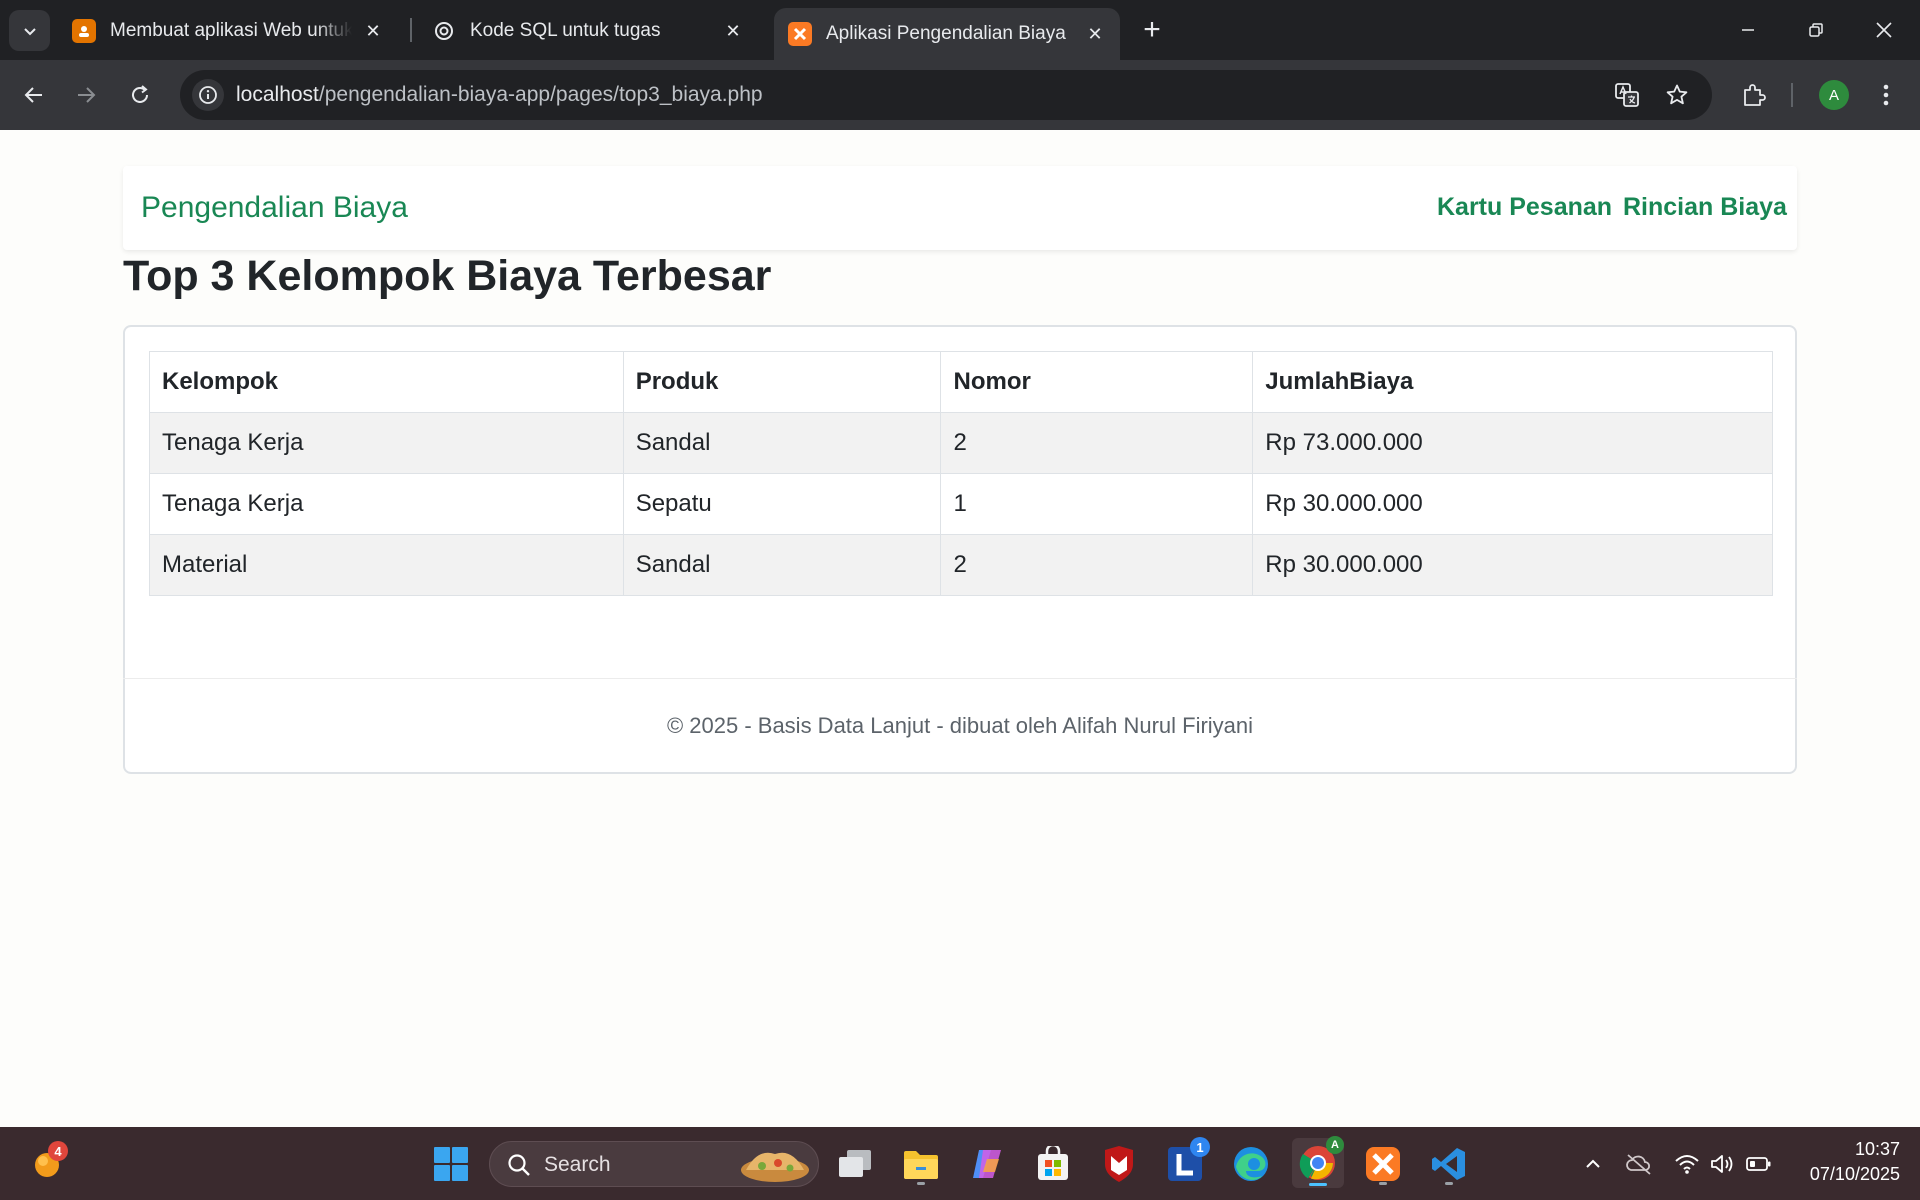 The height and width of the screenshot is (1200, 1920). I want to click on bookmark-star-icon, so click(1677, 95).